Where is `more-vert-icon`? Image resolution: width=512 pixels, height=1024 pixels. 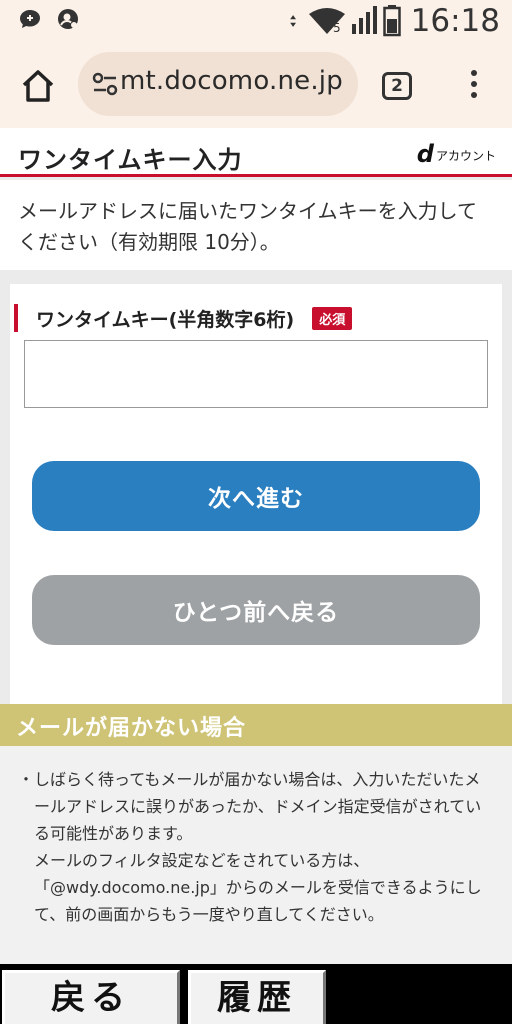
more-vert-icon is located at coordinates (474, 86).